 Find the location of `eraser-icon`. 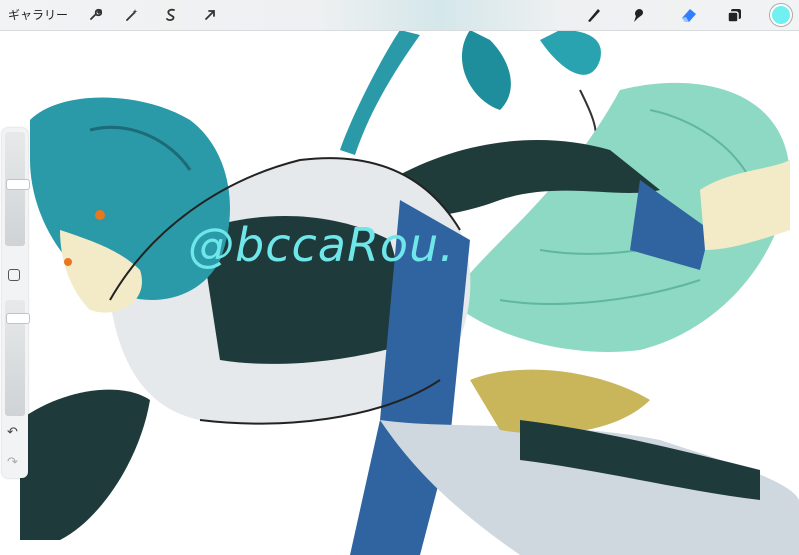

eraser-icon is located at coordinates (689, 15).